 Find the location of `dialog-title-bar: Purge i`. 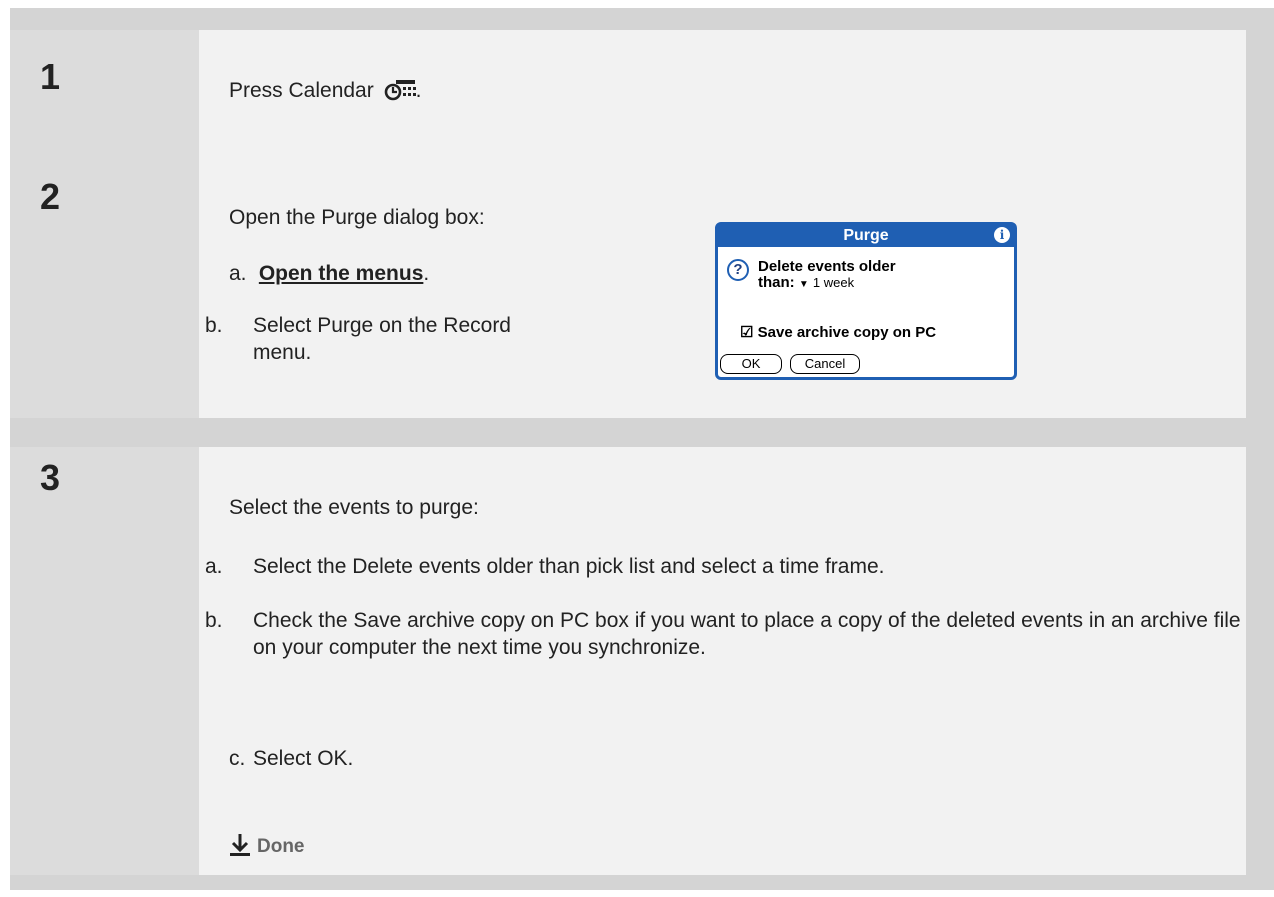

dialog-title-bar: Purge i is located at coordinates (866, 236).